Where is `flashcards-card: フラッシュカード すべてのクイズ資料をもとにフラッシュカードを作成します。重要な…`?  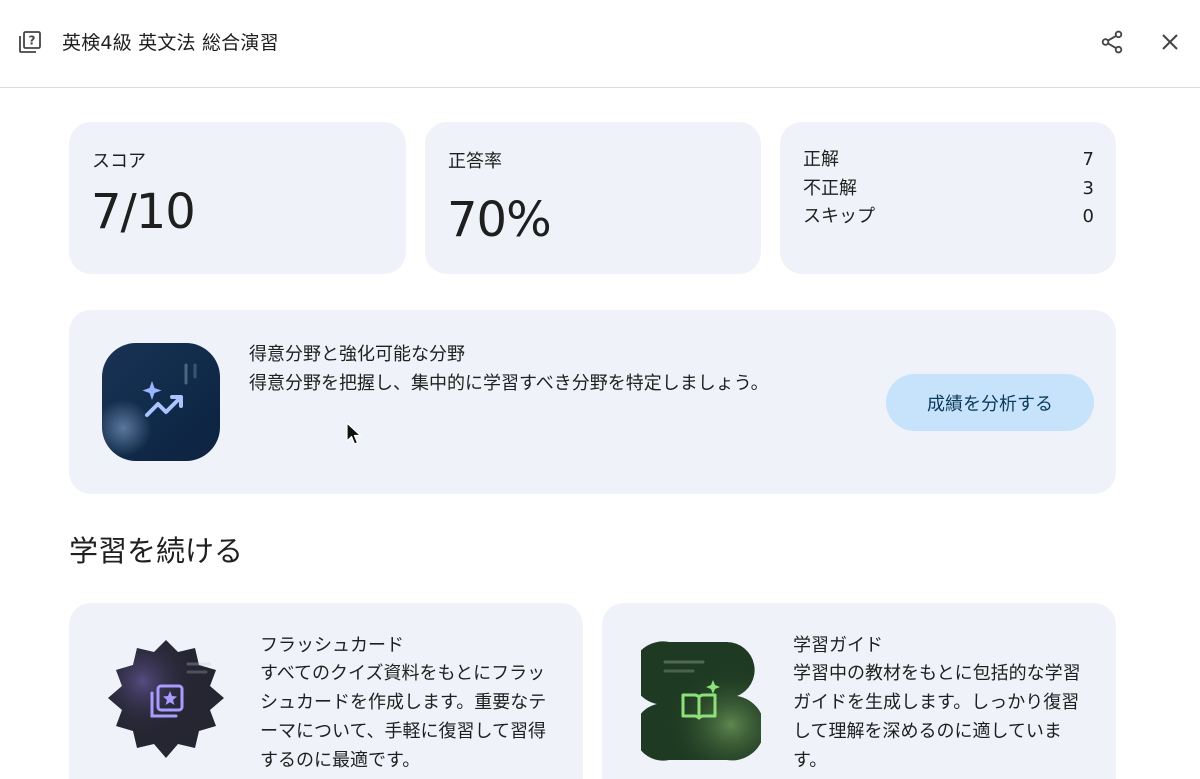 flashcards-card: フラッシュカード すべてのクイズ資料をもとにフラッシュカードを作成します。重要な… is located at coordinates (326, 691).